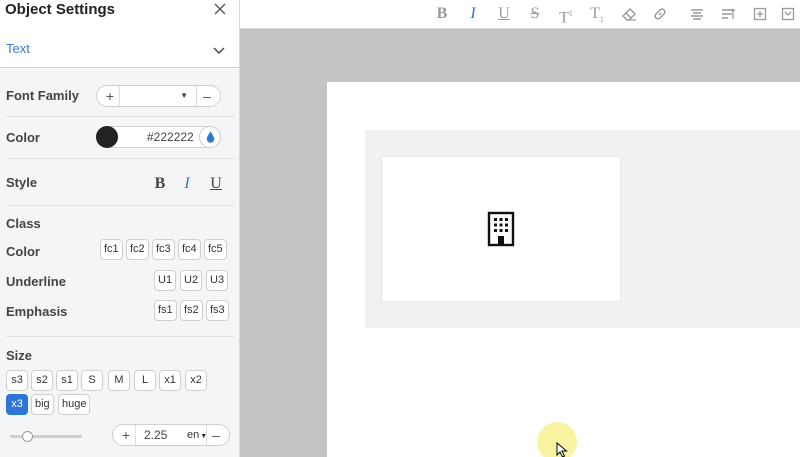 This screenshot has width=800, height=457. Describe the element at coordinates (60, 9) in the screenshot. I see `panel-title: Object Settings` at that location.